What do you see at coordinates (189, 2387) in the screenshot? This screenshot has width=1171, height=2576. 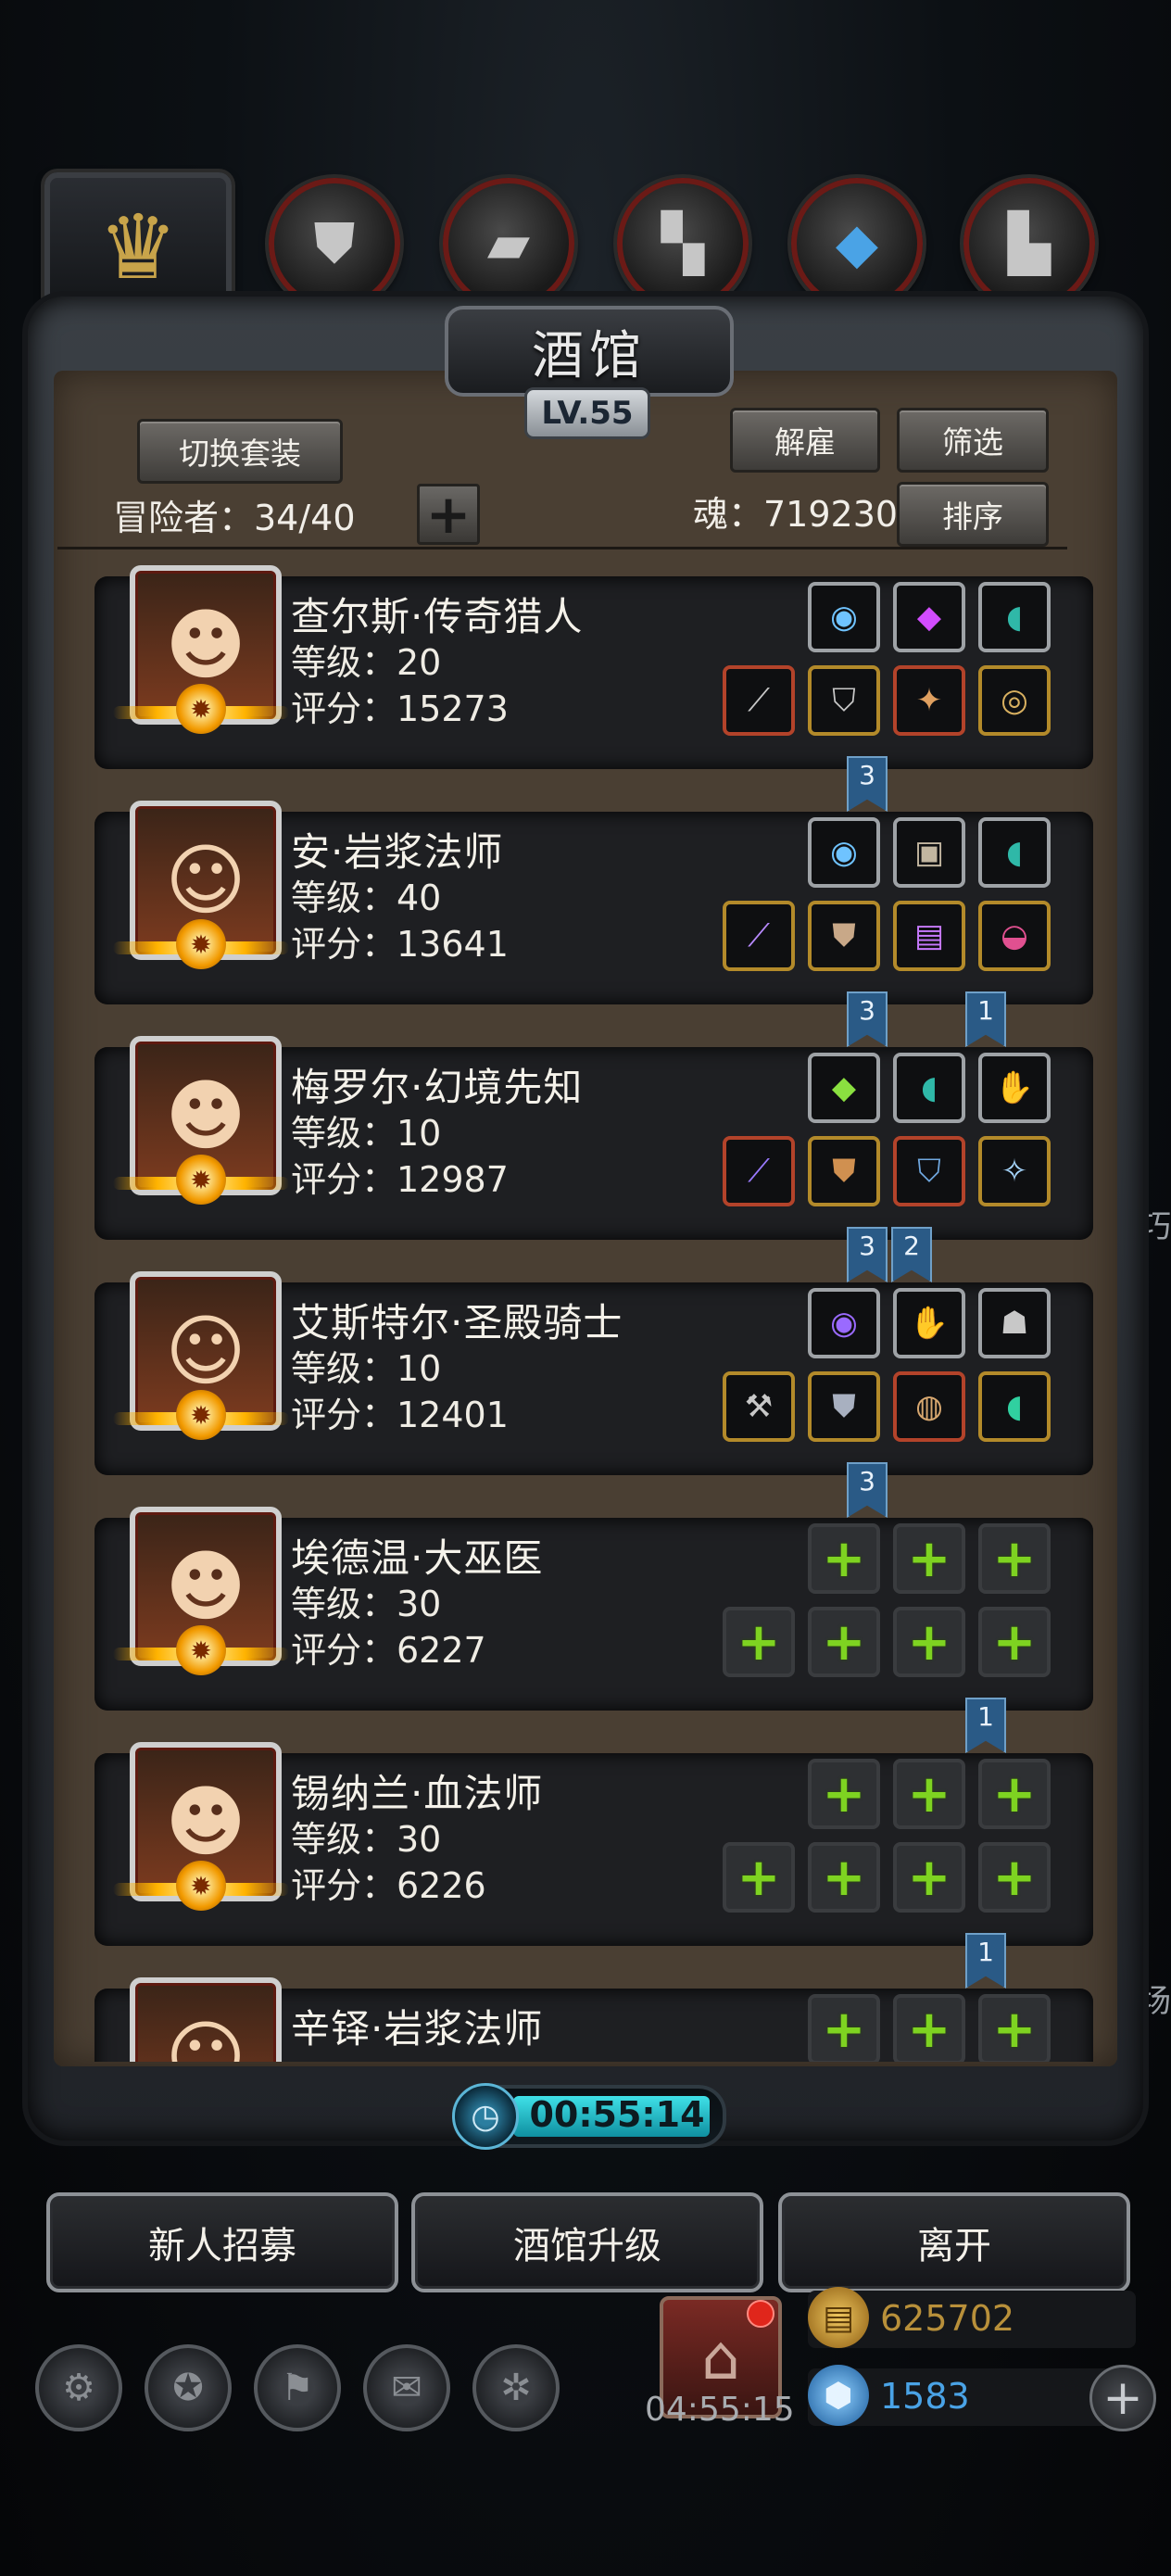 I see `achievements-button: ✪` at bounding box center [189, 2387].